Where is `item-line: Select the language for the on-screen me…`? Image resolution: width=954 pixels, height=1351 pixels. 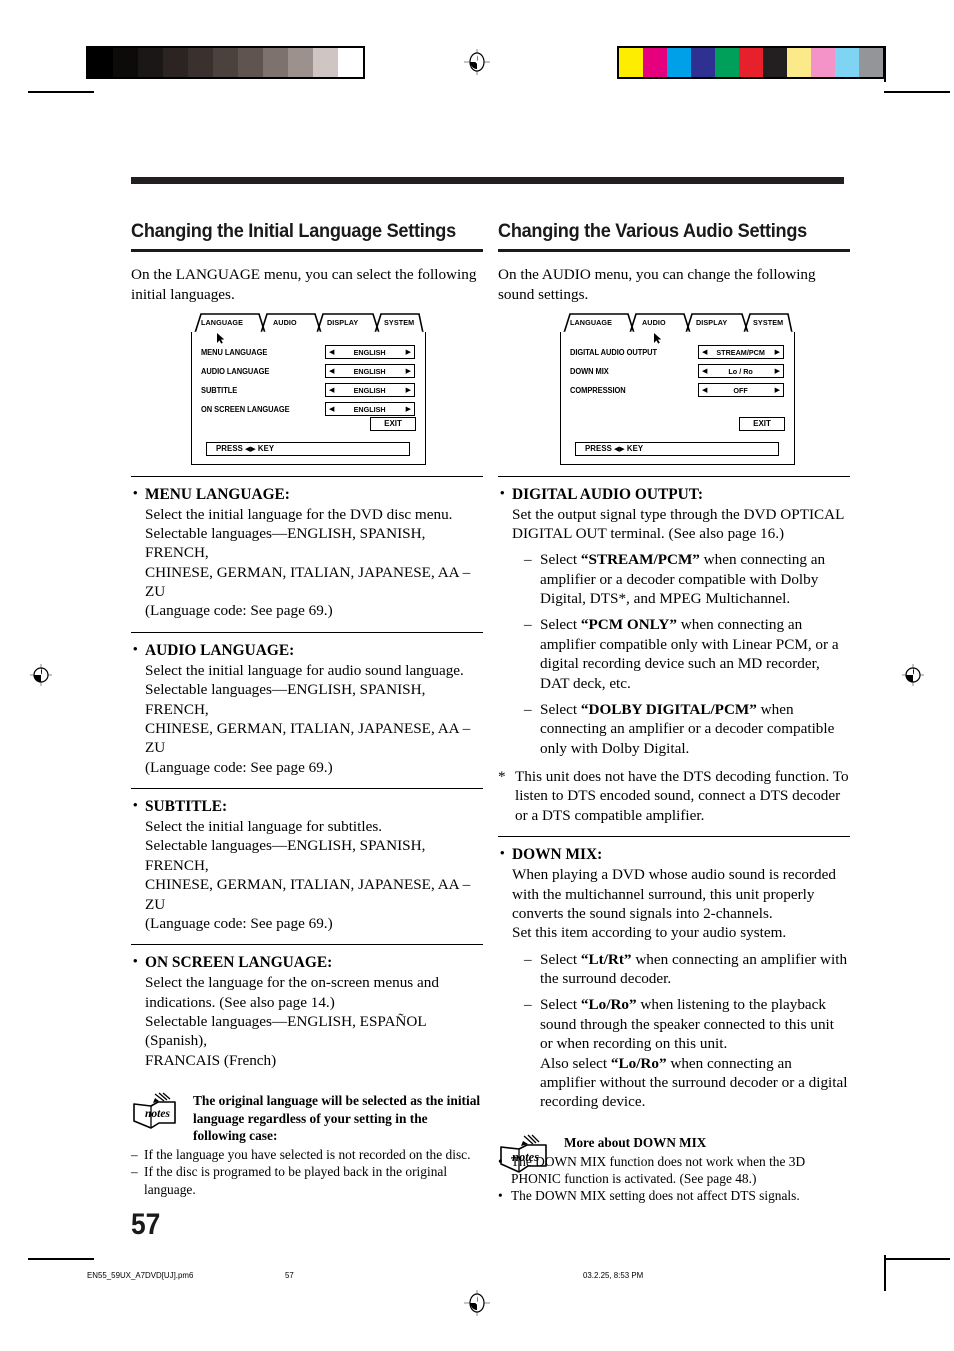
item-line: Select the language for the on-screen me… is located at coordinates (292, 983).